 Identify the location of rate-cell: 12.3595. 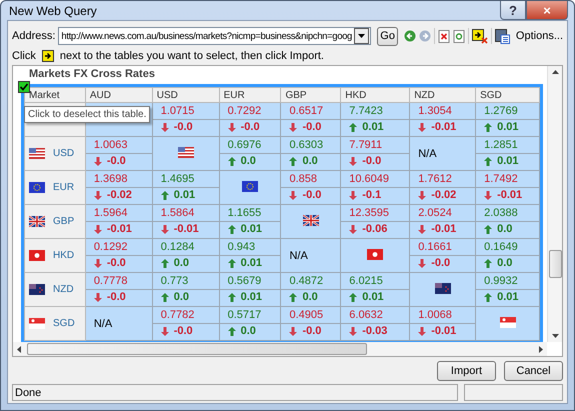
(375, 213).